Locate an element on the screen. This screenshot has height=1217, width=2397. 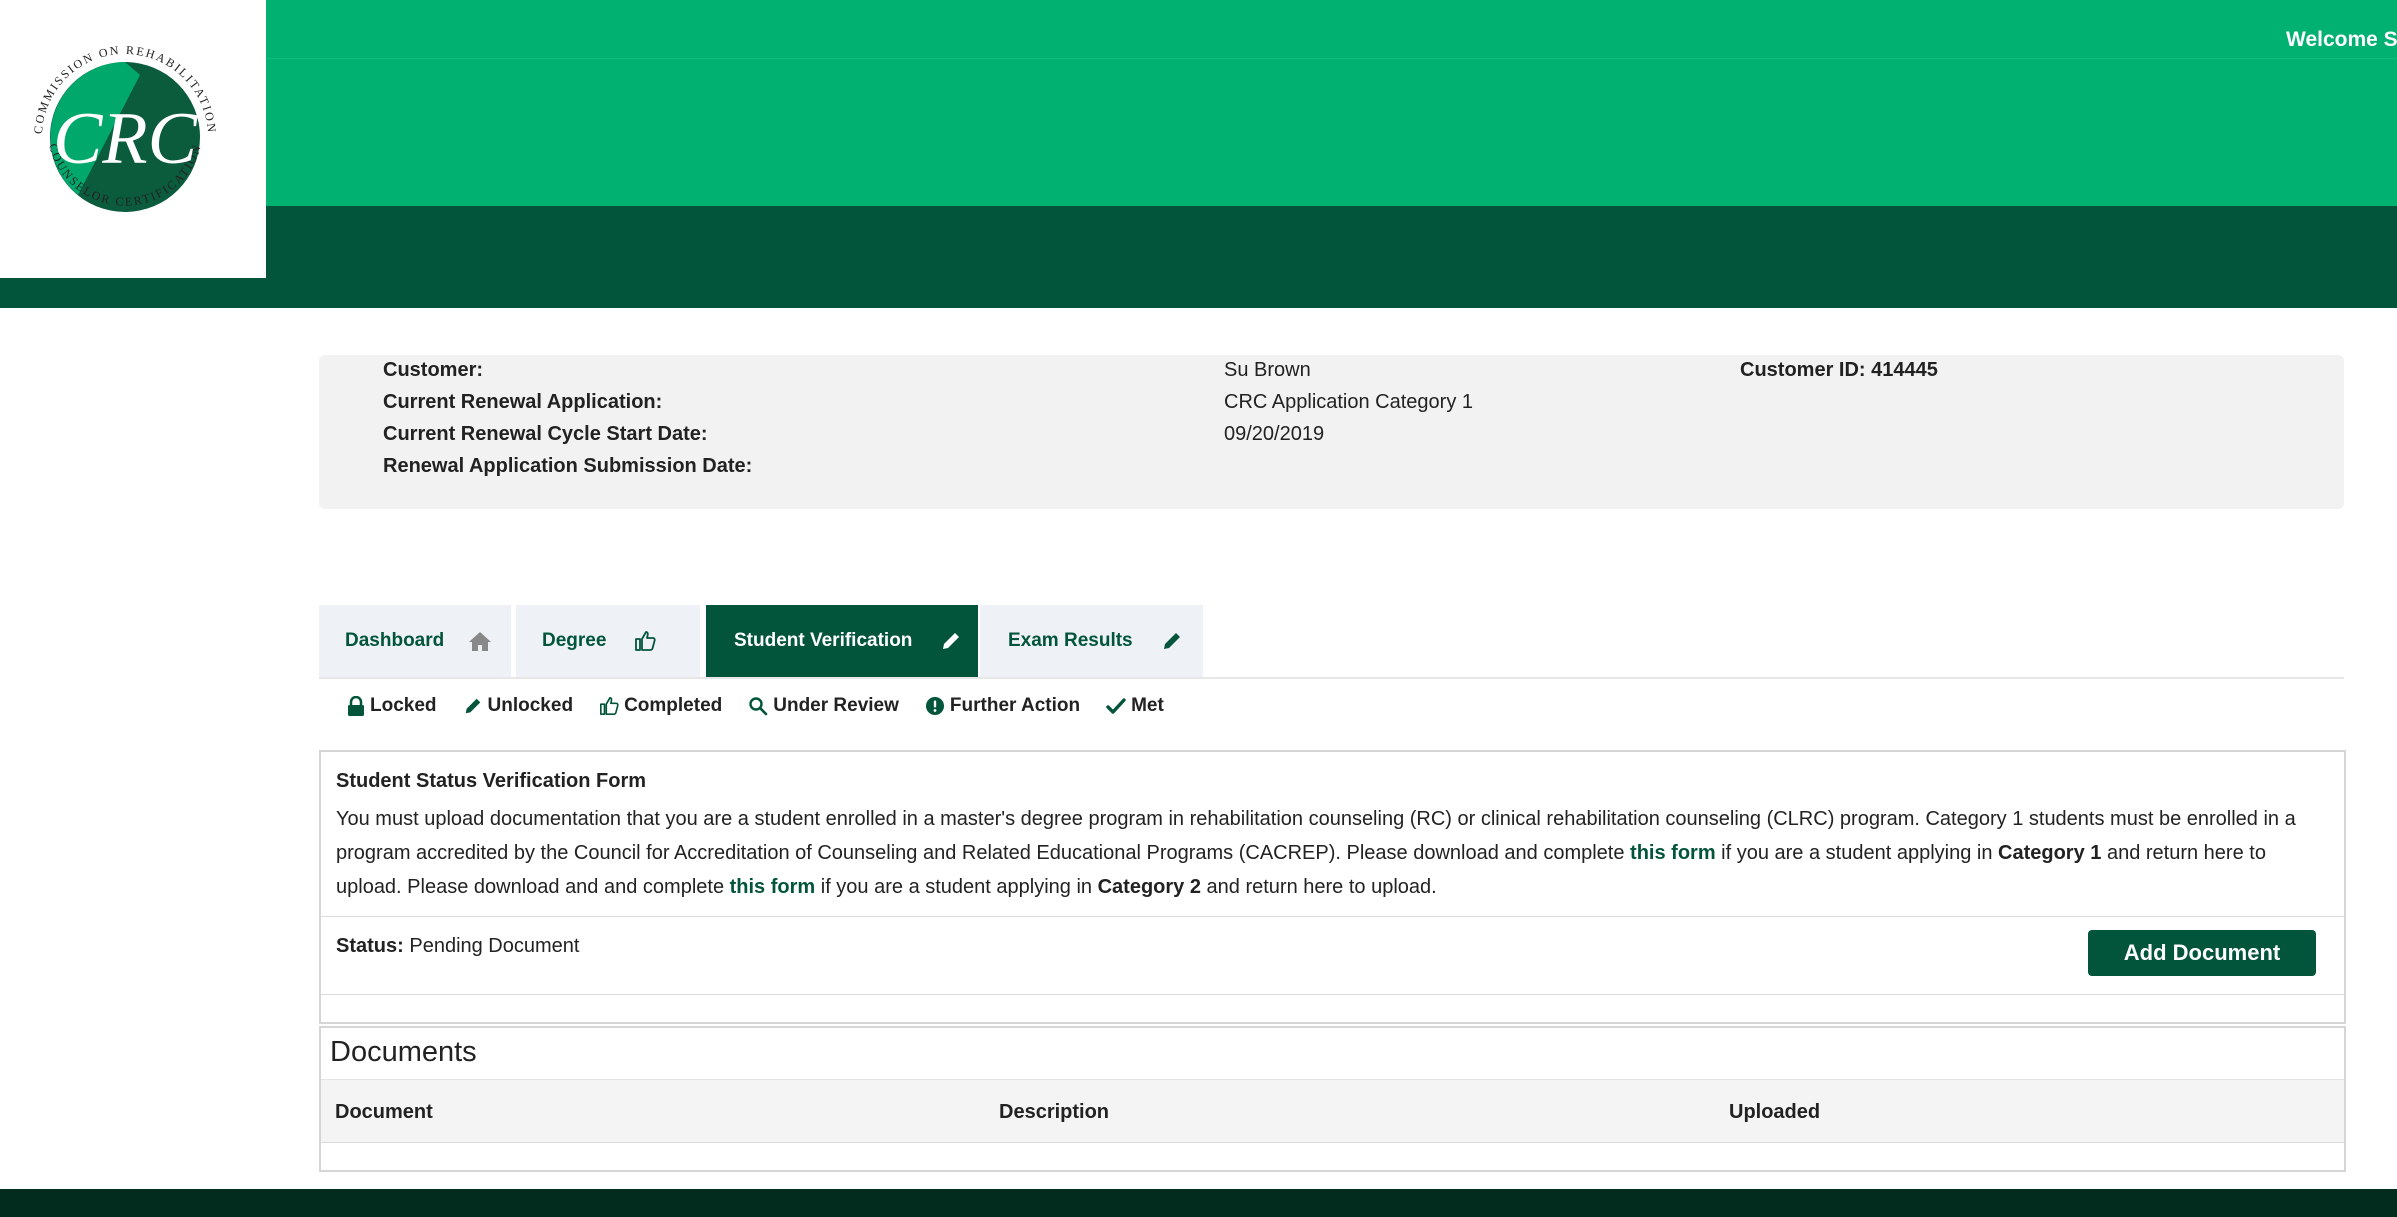
tab-degree: Degree is located at coordinates (608, 641).